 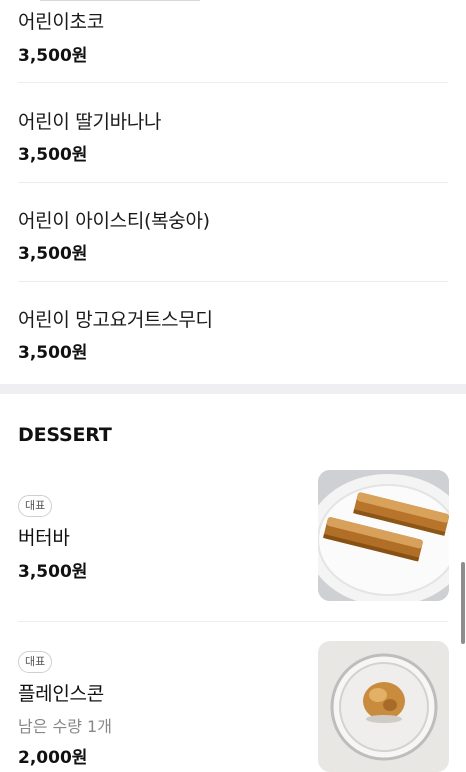 What do you see at coordinates (53, 758) in the screenshot?
I see `menu-item-price: 2,000원` at bounding box center [53, 758].